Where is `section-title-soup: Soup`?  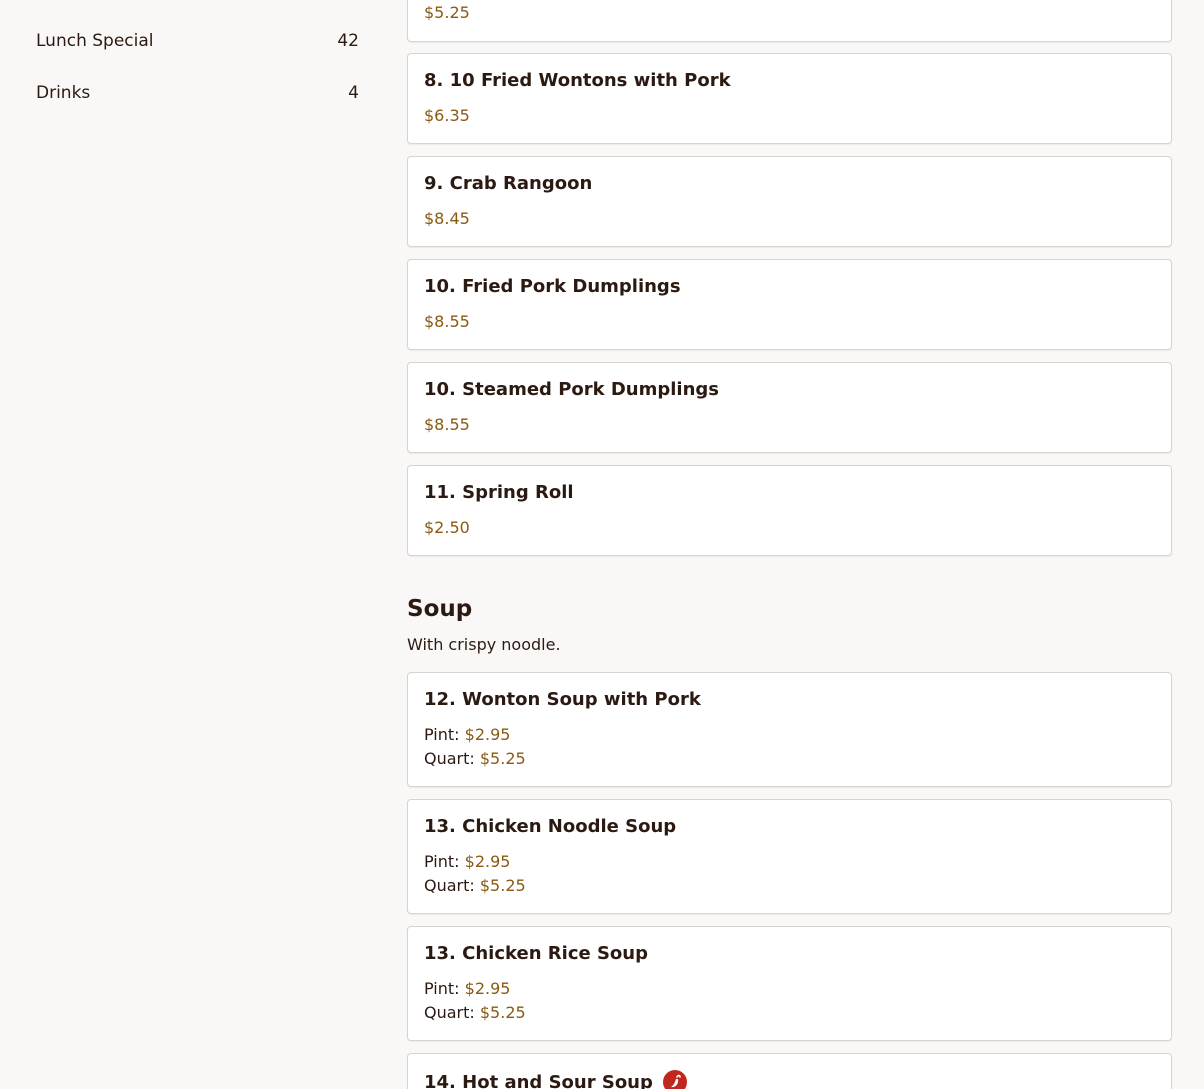
section-title-soup: Soup is located at coordinates (440, 609).